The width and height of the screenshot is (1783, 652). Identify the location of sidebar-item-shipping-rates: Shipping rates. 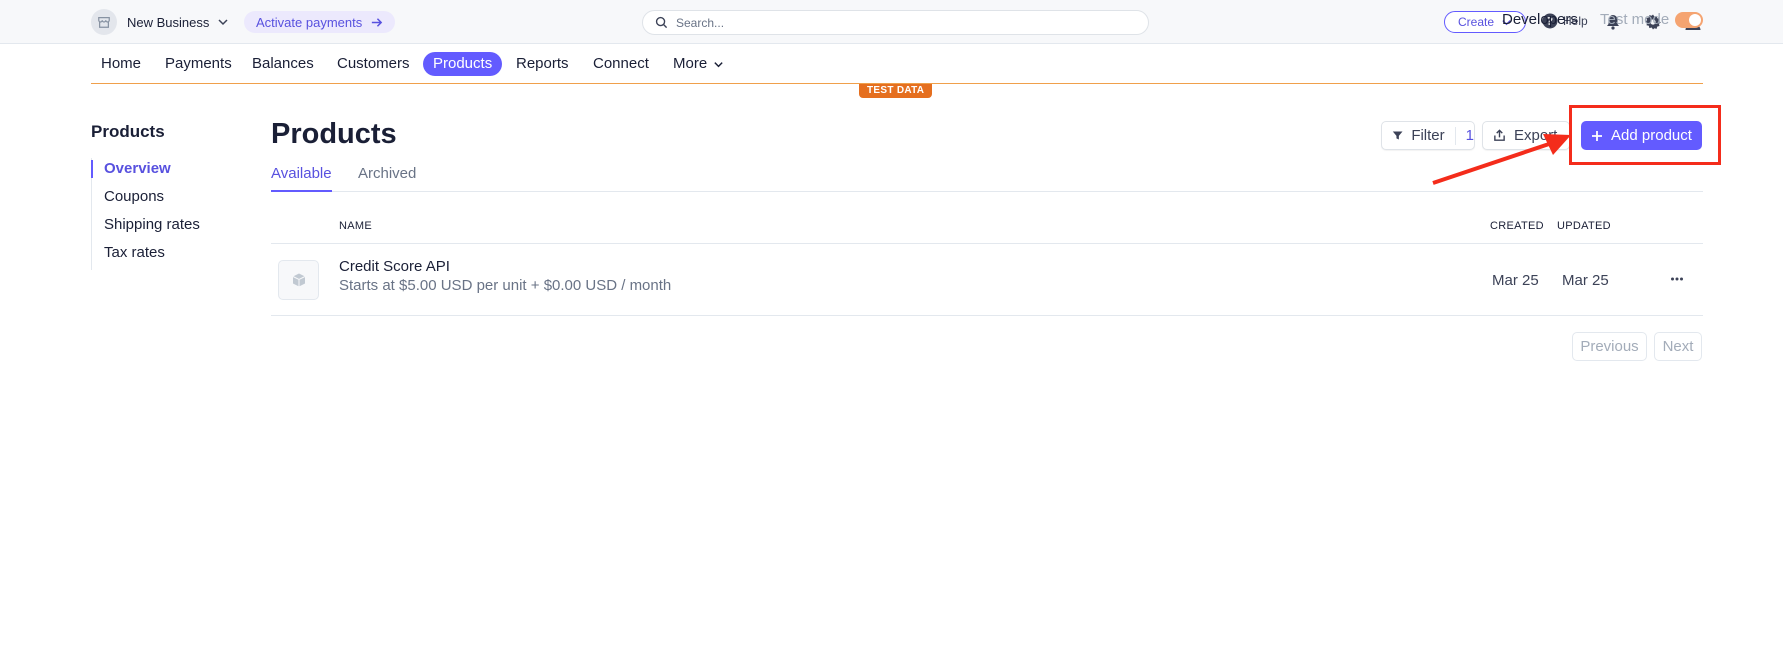
(161, 228).